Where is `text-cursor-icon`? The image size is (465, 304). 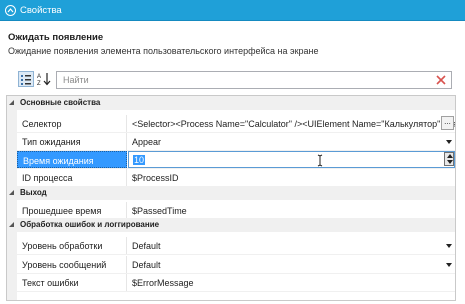 text-cursor-icon is located at coordinates (320, 160).